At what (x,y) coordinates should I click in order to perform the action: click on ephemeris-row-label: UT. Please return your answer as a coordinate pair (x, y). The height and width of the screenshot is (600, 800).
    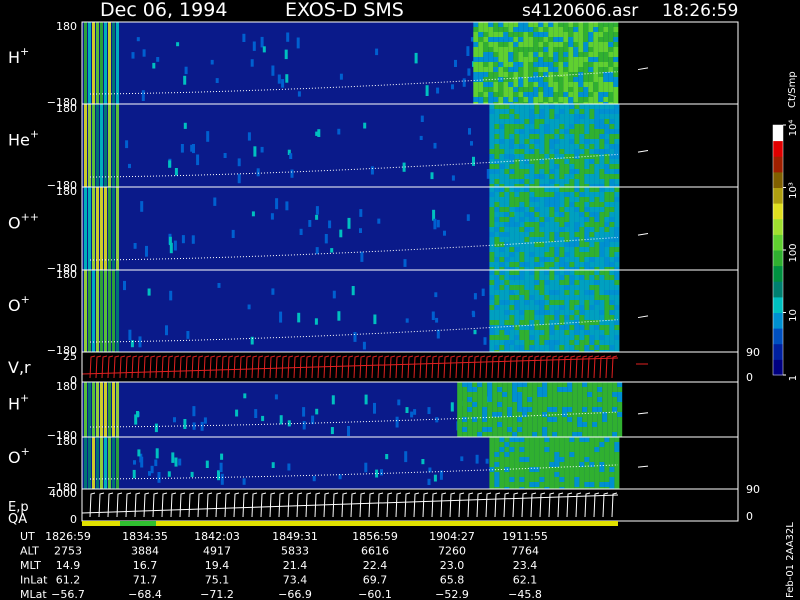
    Looking at the image, I should click on (27, 536).